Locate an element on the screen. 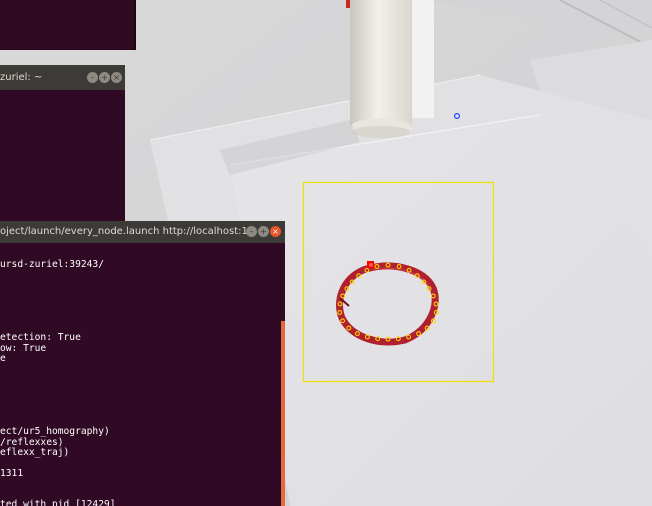  terminal-window-top is located at coordinates (68, 25).